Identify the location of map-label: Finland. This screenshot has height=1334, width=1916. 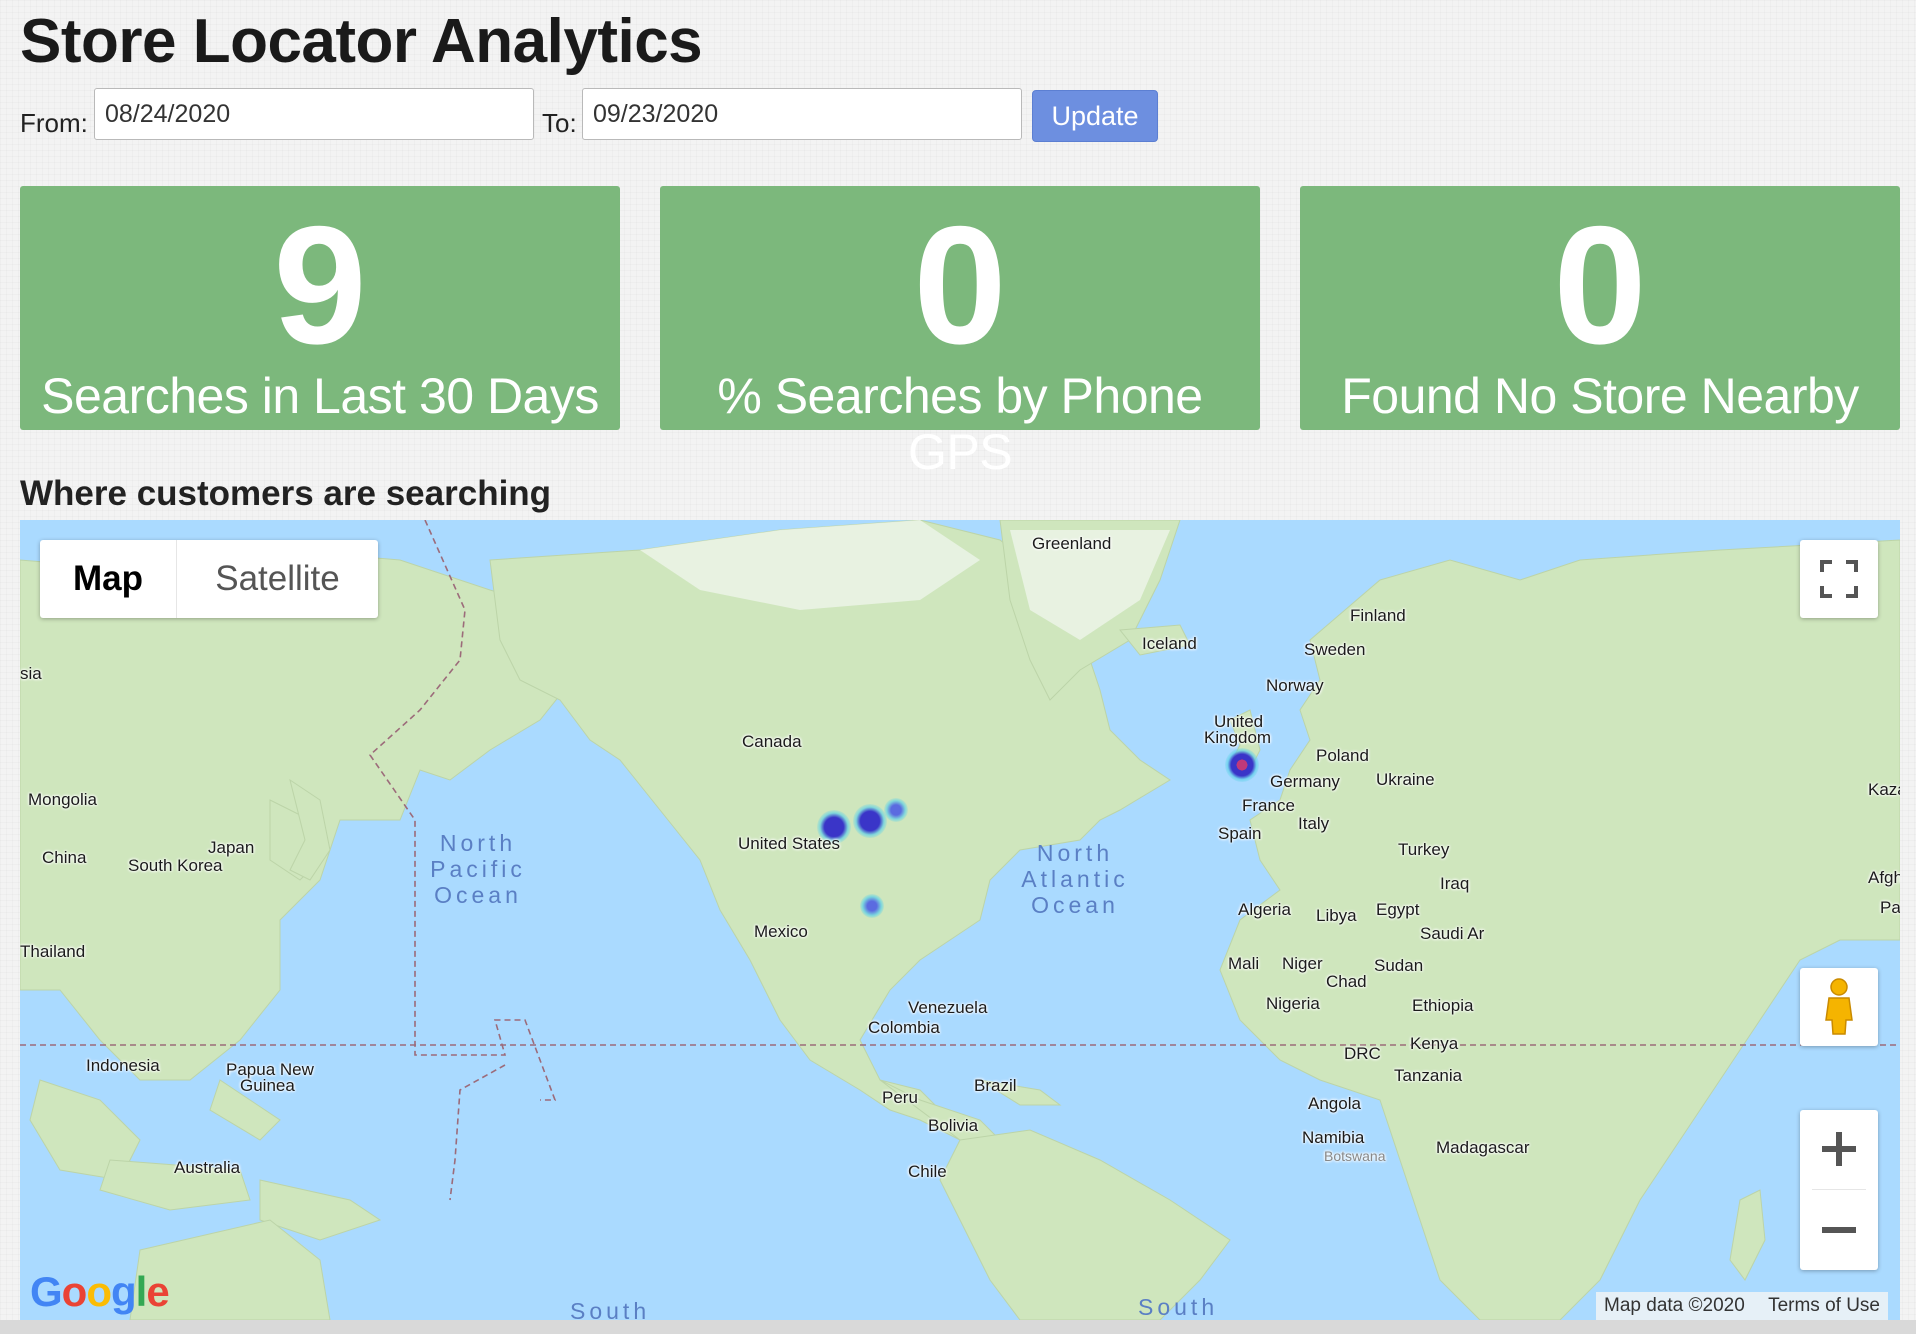
(1378, 615).